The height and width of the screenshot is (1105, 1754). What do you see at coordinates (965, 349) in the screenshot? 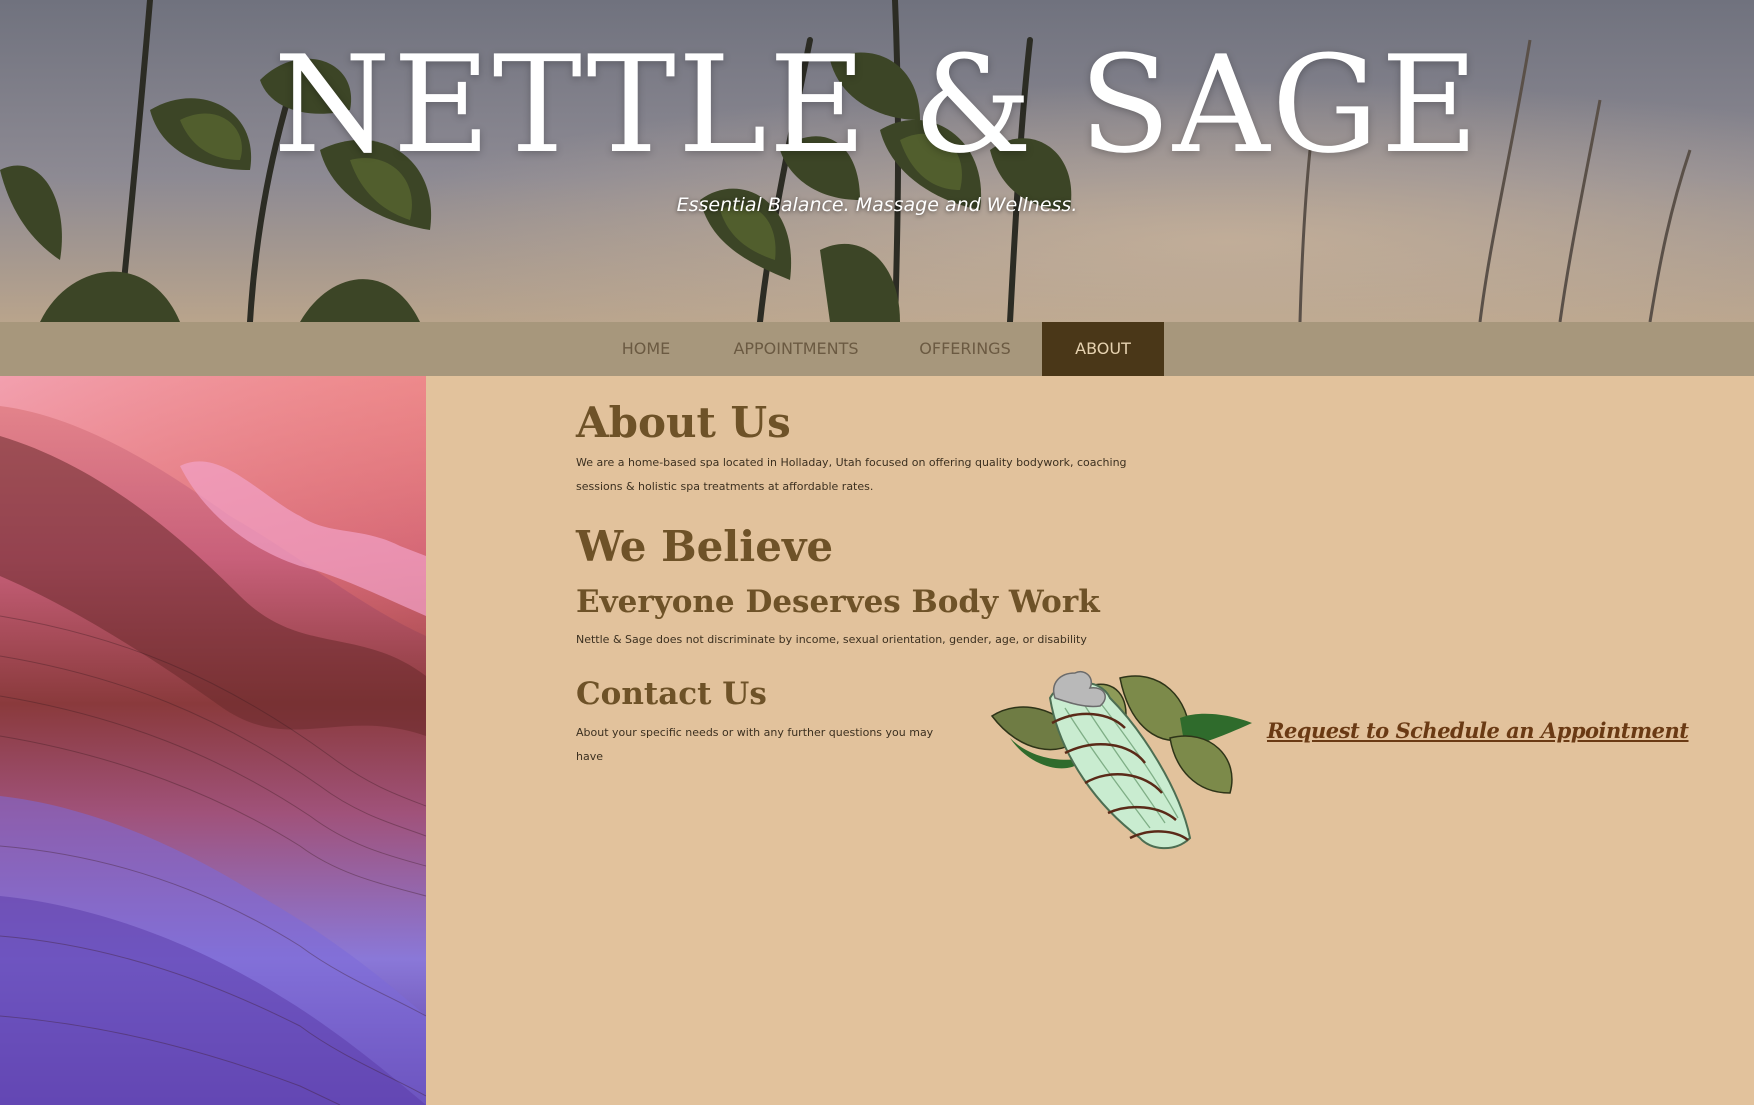
I see `nav-item-offerings: OFFERINGS` at bounding box center [965, 349].